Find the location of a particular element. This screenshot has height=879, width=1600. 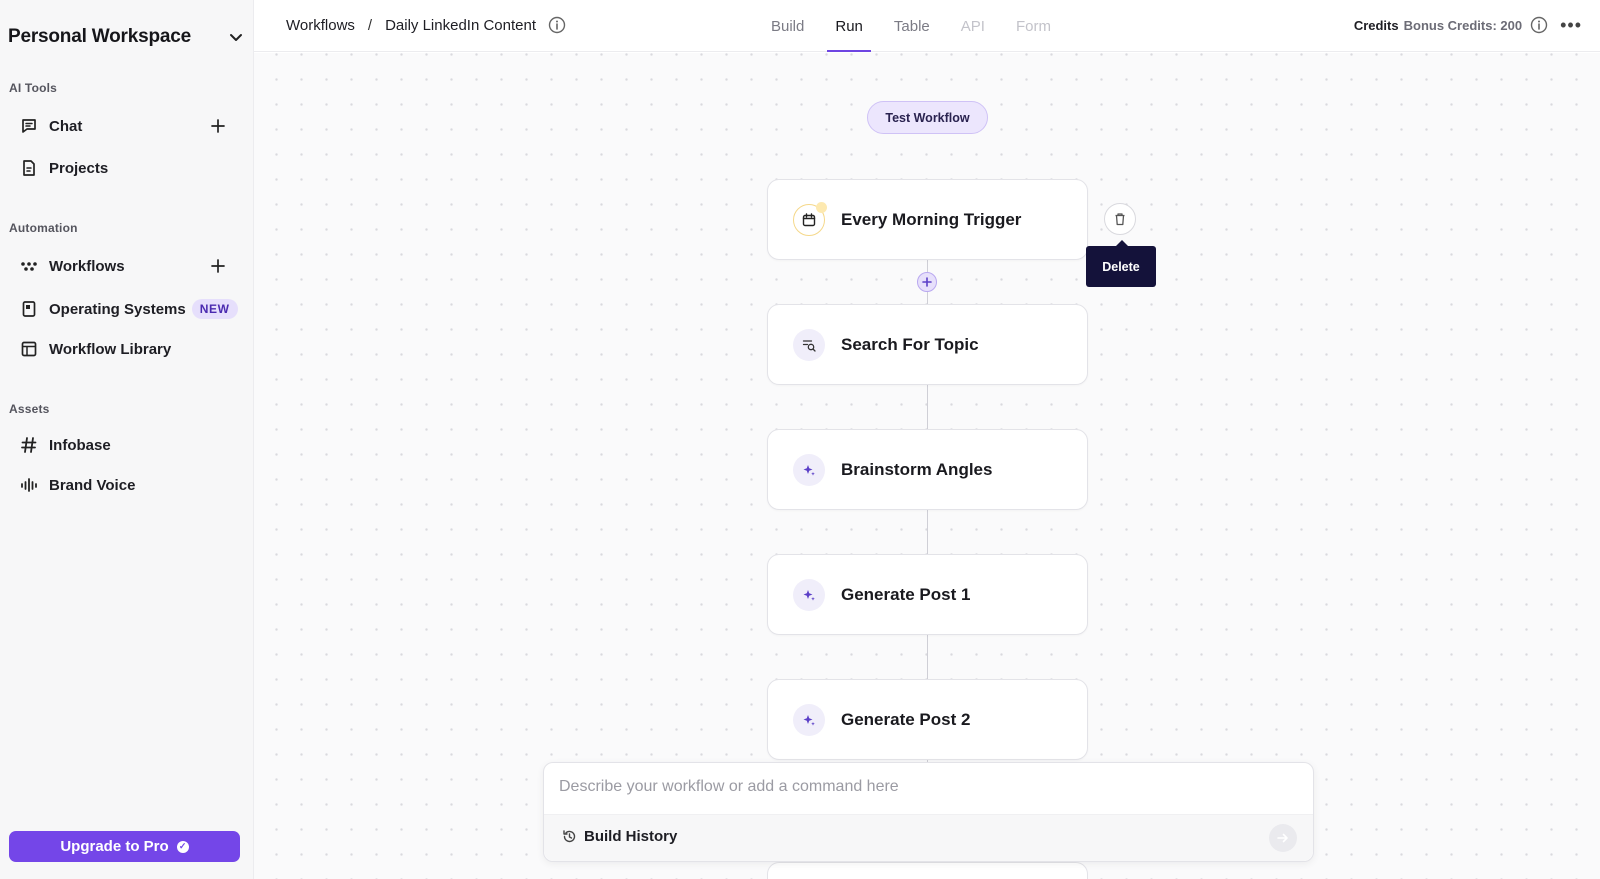

trigger-badge-icon is located at coordinates (821, 207).